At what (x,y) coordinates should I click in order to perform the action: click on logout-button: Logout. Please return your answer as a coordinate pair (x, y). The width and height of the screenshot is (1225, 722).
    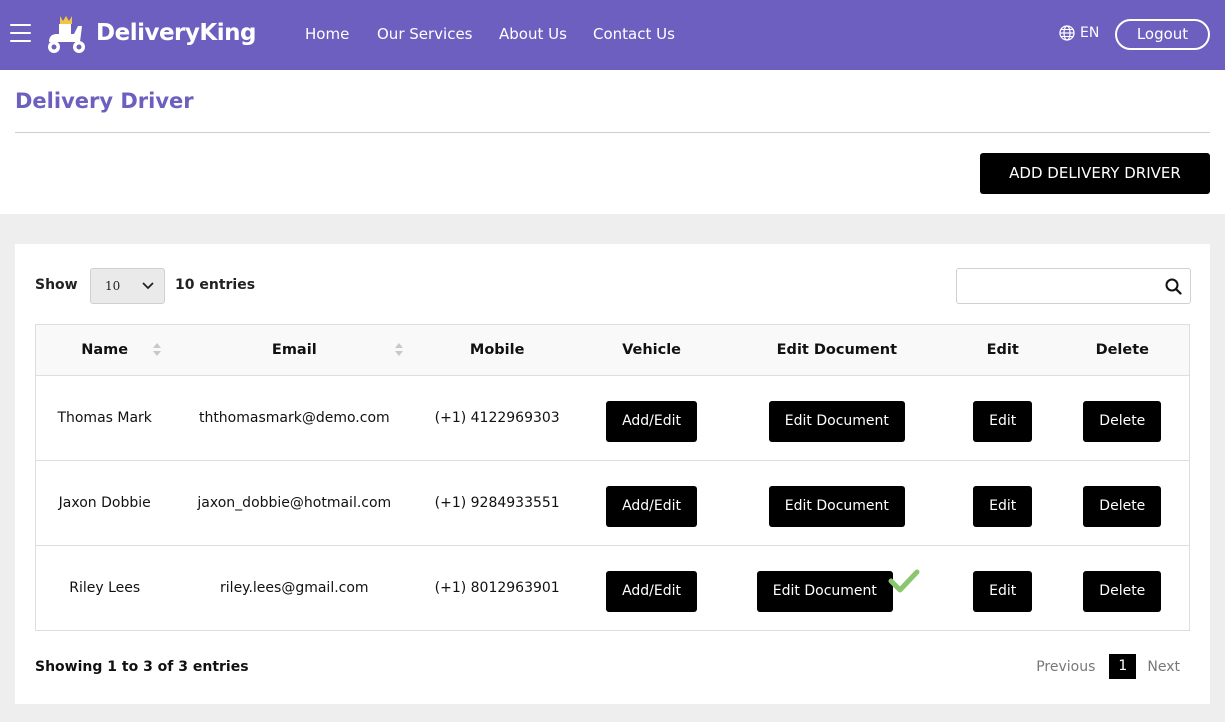
    Looking at the image, I should click on (1162, 34).